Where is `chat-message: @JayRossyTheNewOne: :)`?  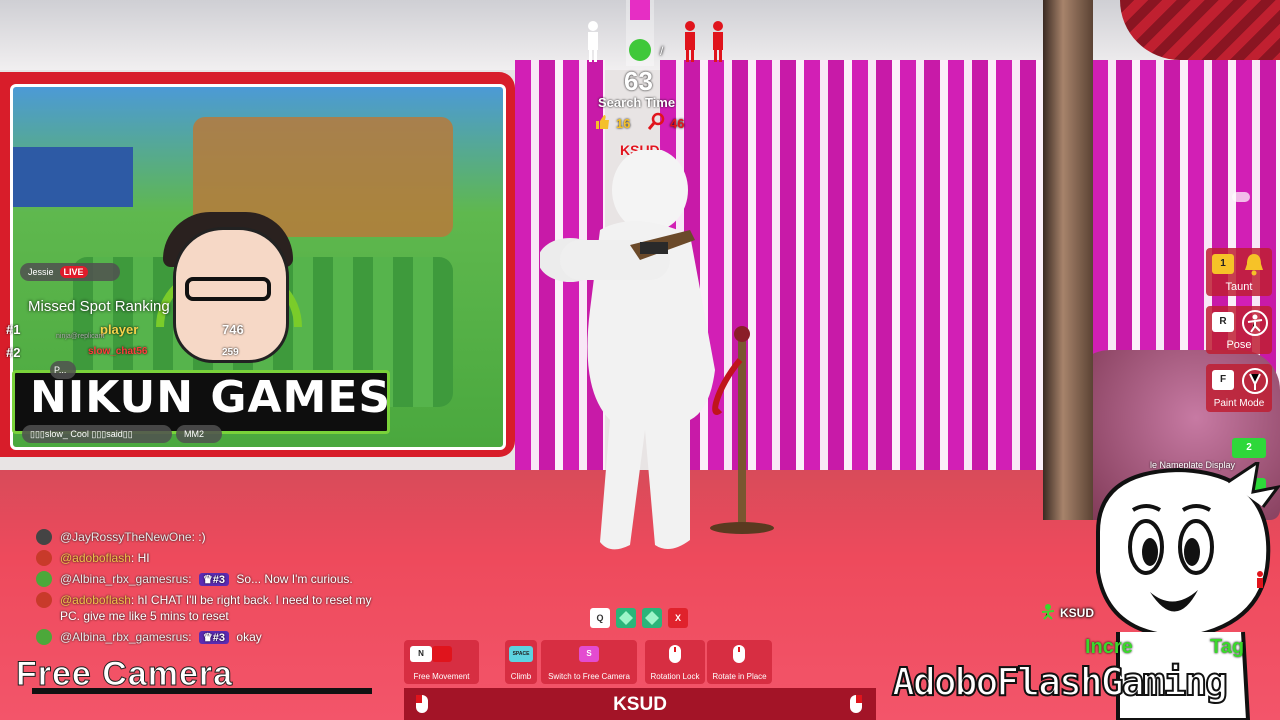 chat-message: @JayRossyTheNewOne: :) is located at coordinates (206, 537).